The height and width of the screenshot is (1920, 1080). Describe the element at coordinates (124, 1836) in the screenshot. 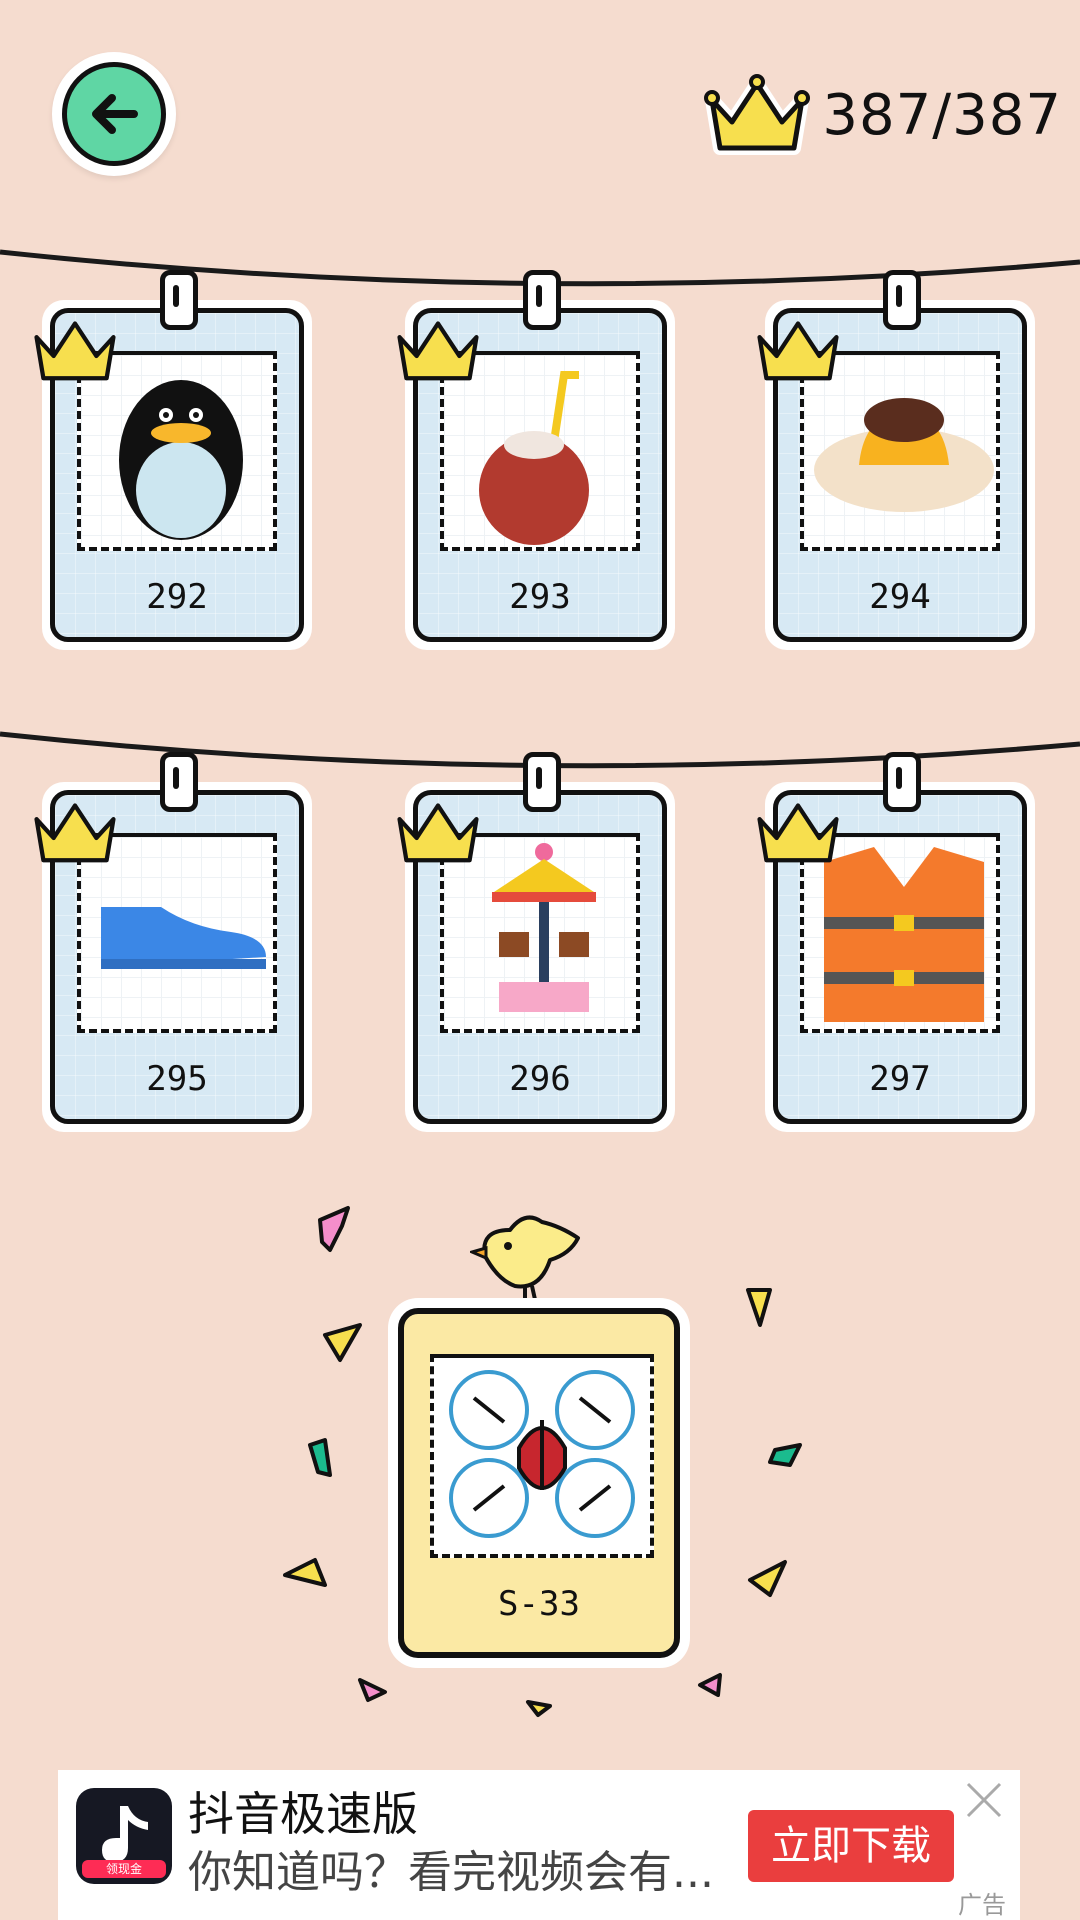

I see `app-icon: 领现金` at that location.